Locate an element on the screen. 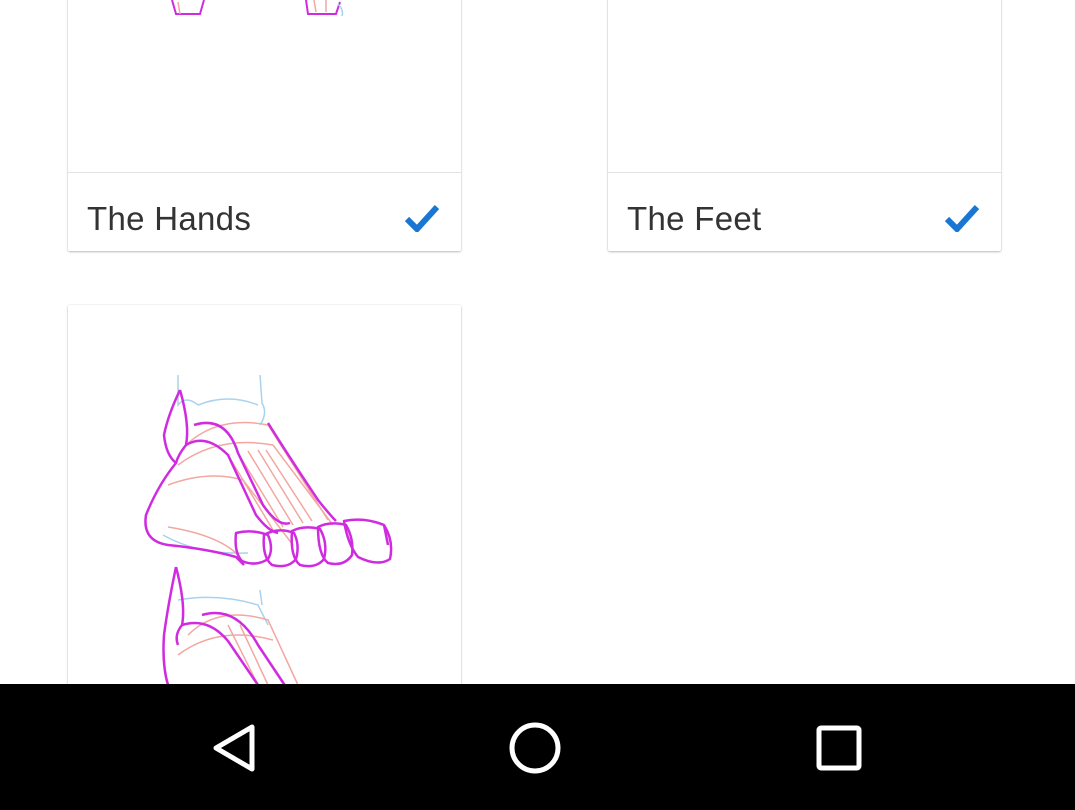  home-button is located at coordinates (535, 748).